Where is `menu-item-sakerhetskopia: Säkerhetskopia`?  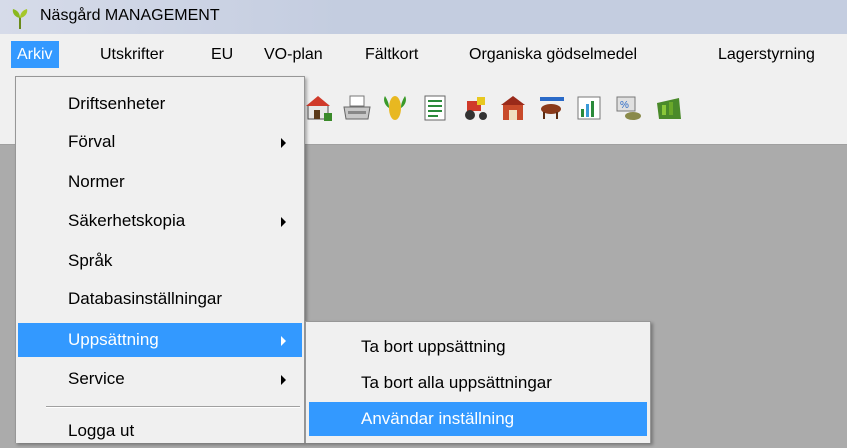
menu-item-sakerhetskopia: Säkerhetskopia is located at coordinates (160, 221).